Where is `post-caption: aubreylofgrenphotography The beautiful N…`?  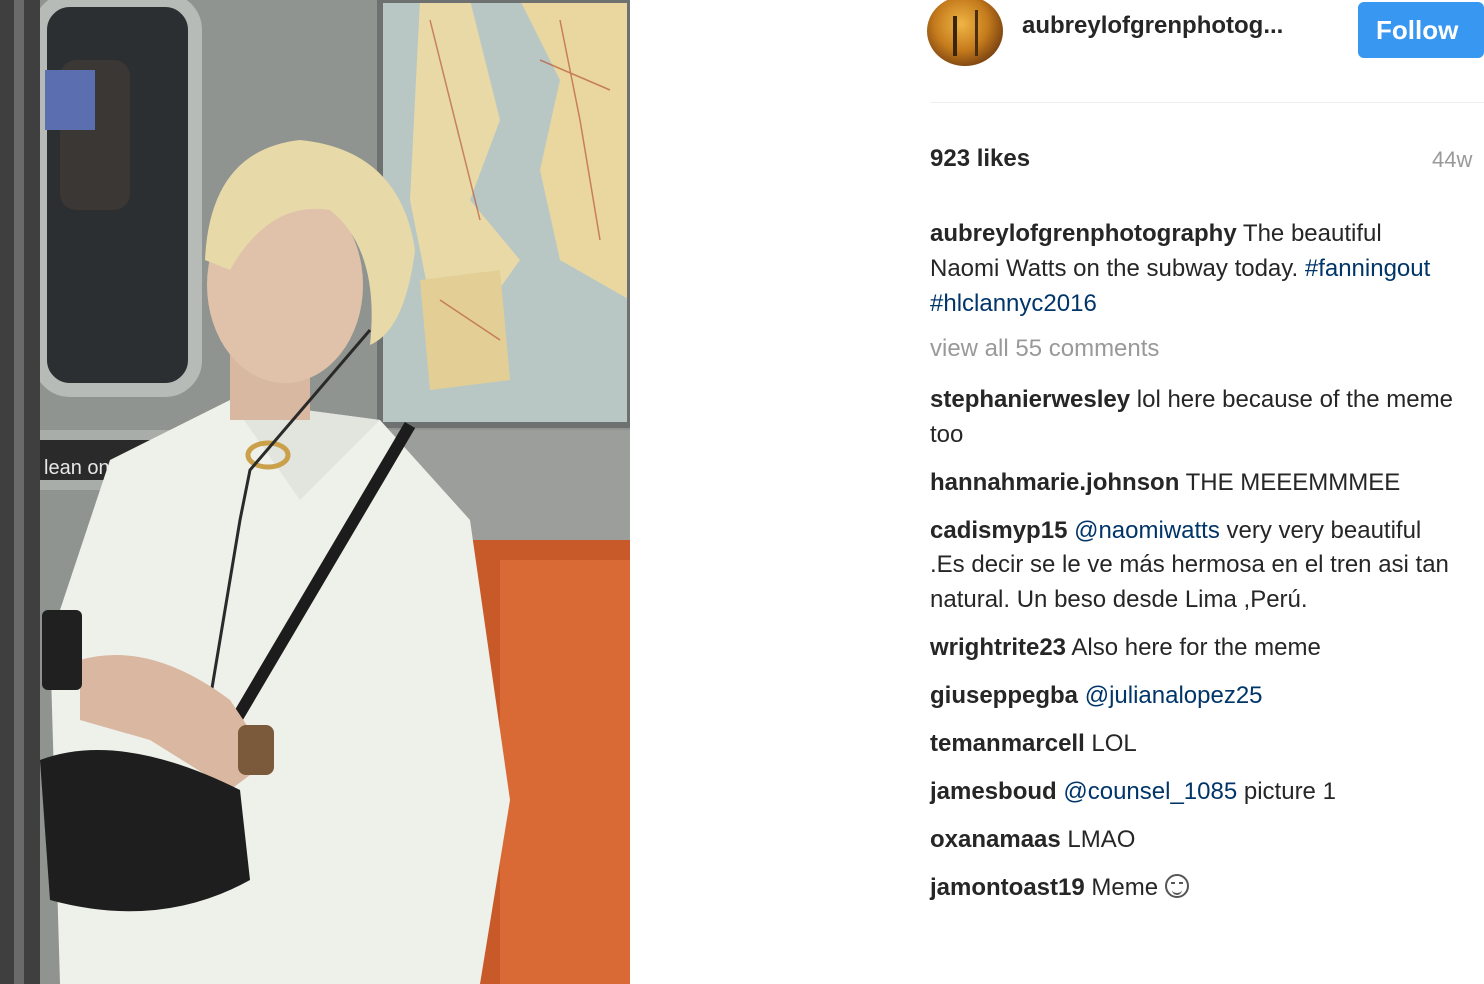 post-caption: aubreylofgrenphotography The beautiful N… is located at coordinates (1190, 268).